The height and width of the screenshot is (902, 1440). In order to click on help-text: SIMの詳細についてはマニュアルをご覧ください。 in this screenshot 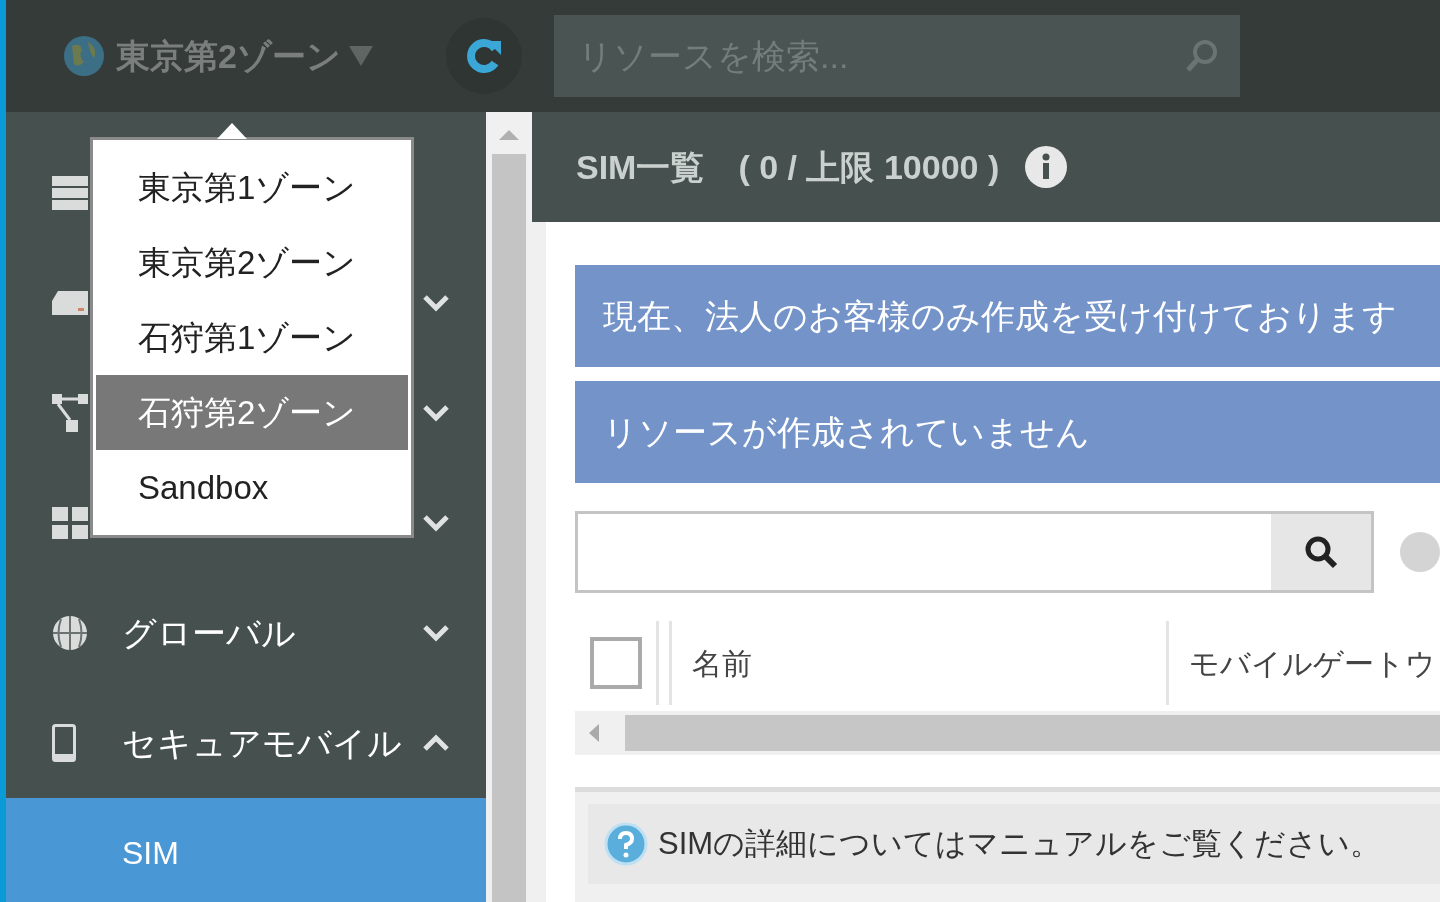, I will do `click(1020, 843)`.